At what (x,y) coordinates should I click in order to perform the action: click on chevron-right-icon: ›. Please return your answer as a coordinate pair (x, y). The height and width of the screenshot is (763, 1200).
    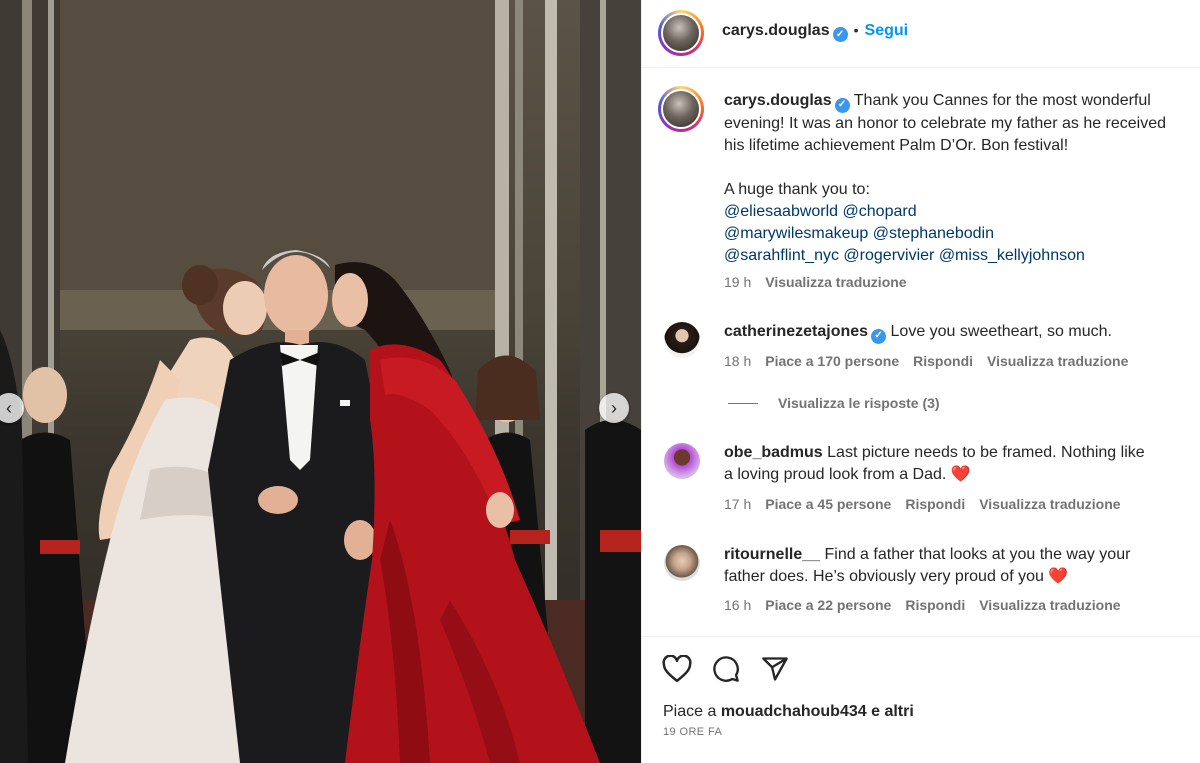
    Looking at the image, I should click on (614, 408).